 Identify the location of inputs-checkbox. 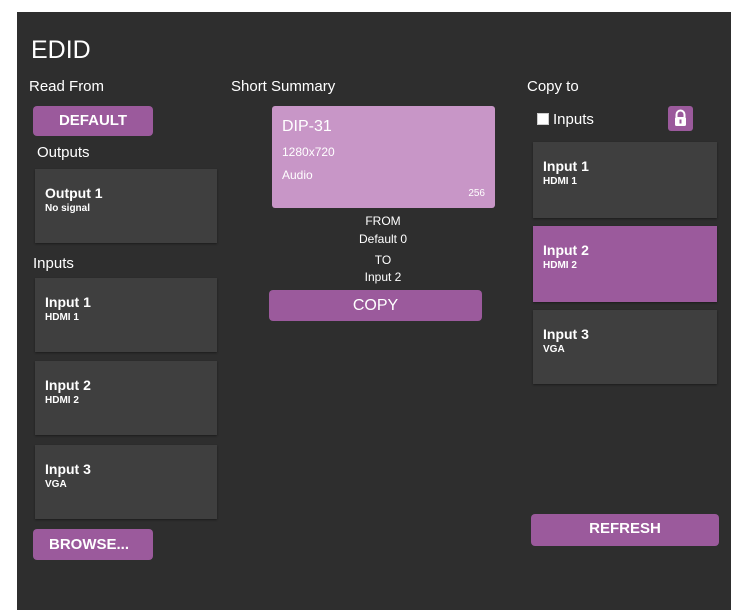
(543, 119).